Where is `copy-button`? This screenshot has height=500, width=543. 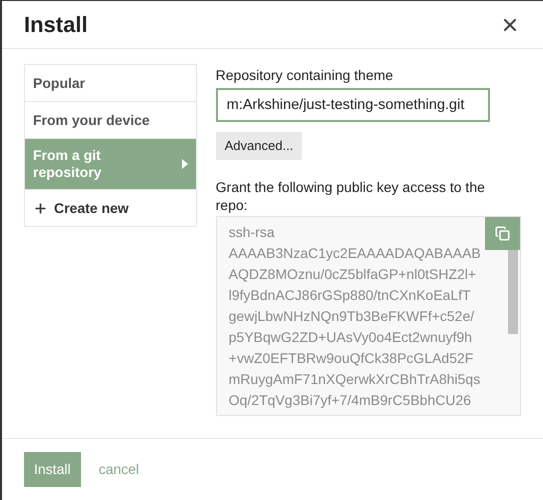
copy-button is located at coordinates (502, 233).